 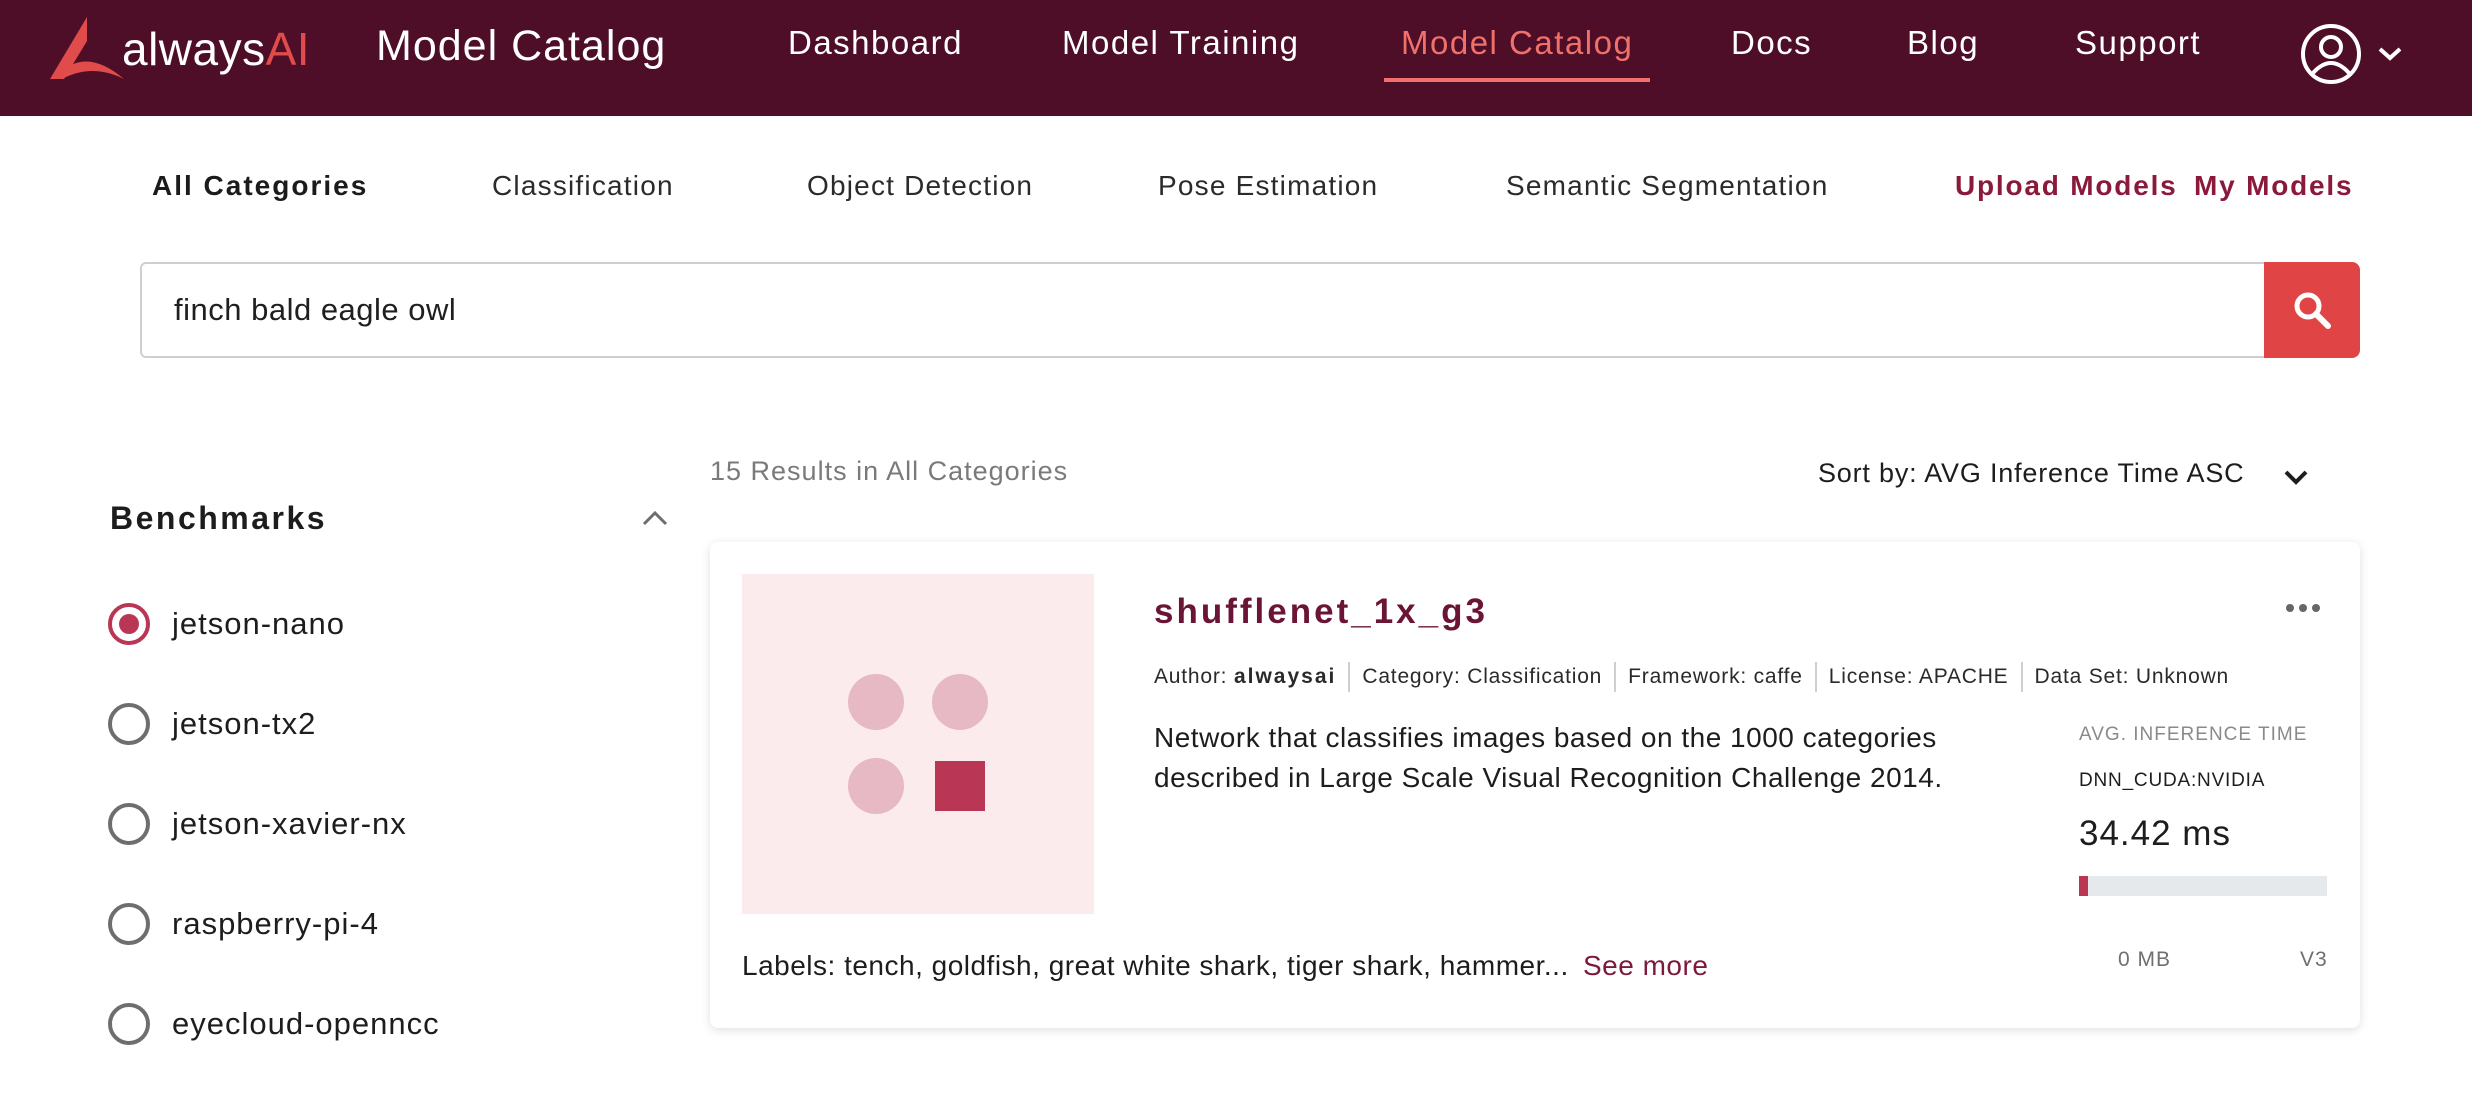 What do you see at coordinates (289, 823) in the screenshot?
I see `benchmark-label: jetson-xavier-nx` at bounding box center [289, 823].